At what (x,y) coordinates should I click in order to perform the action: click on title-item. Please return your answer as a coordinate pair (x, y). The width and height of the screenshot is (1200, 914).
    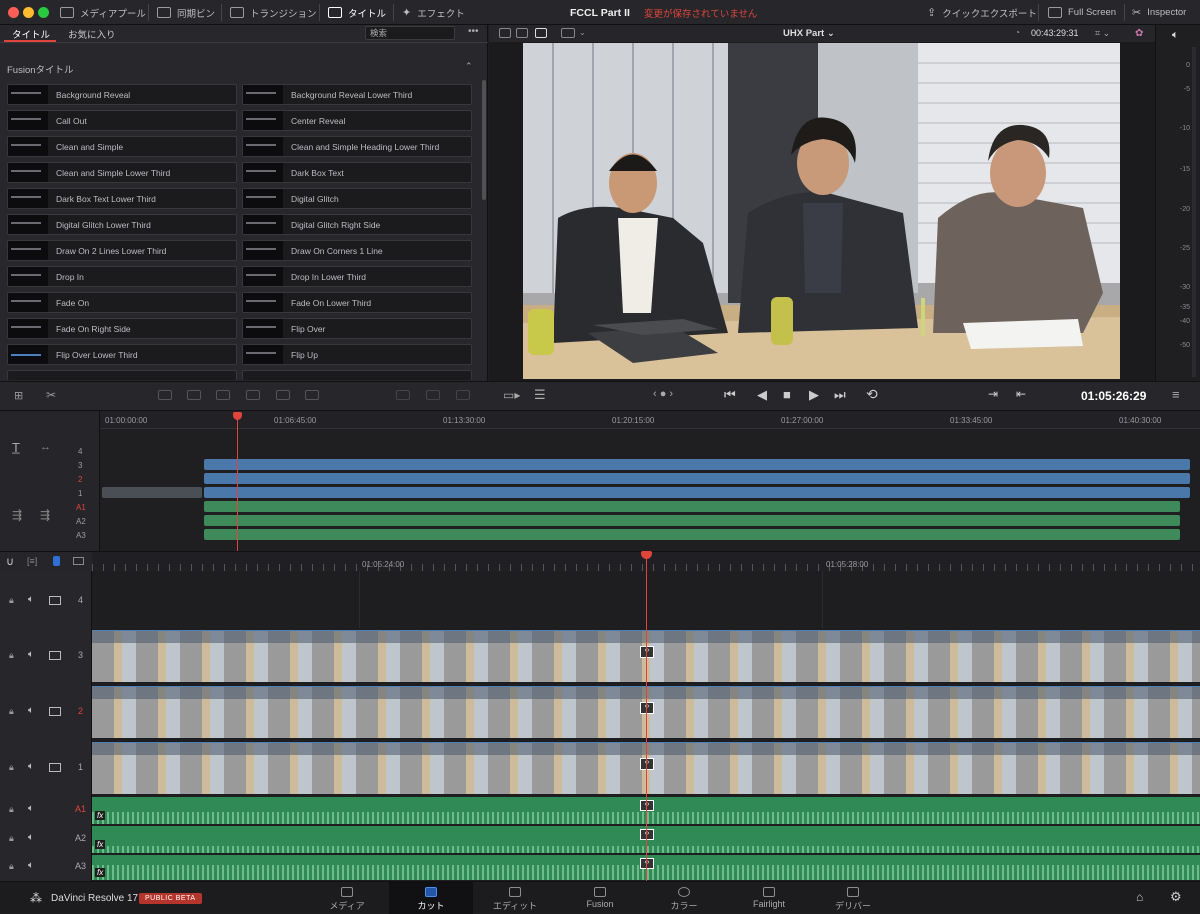
    Looking at the image, I should click on (357, 375).